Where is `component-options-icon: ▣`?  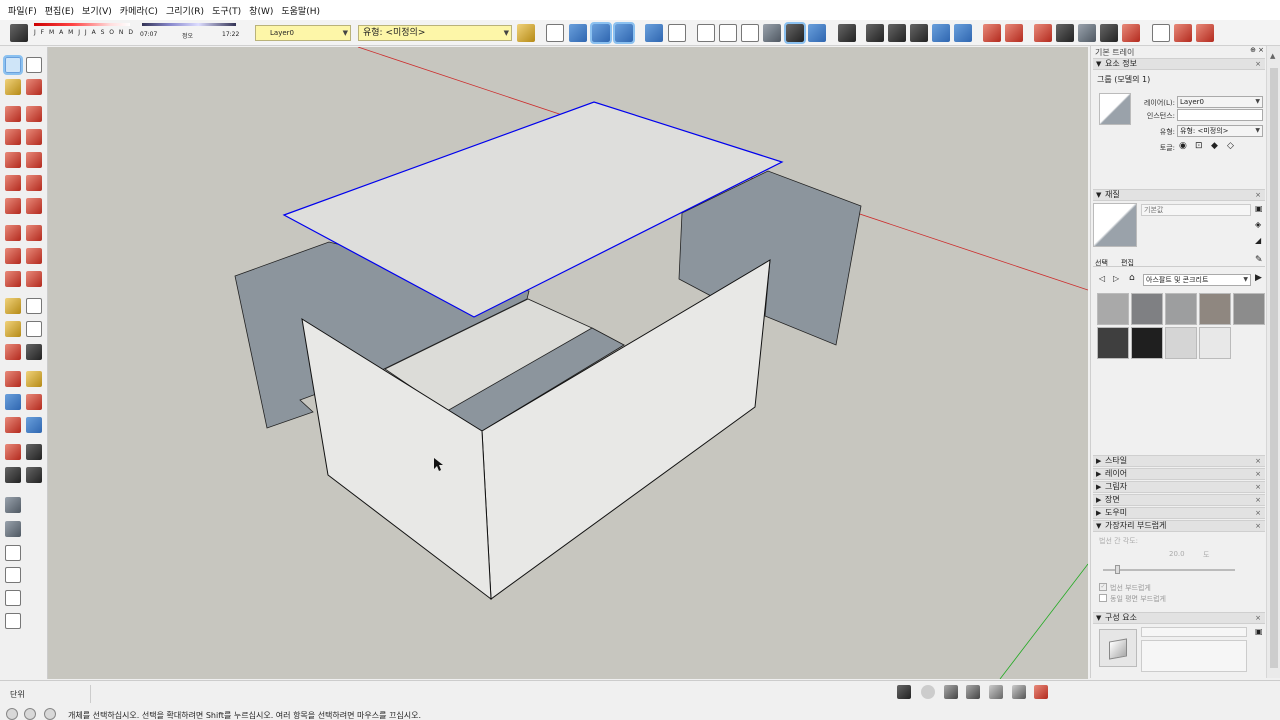
component-options-icon: ▣ is located at coordinates (1259, 631).